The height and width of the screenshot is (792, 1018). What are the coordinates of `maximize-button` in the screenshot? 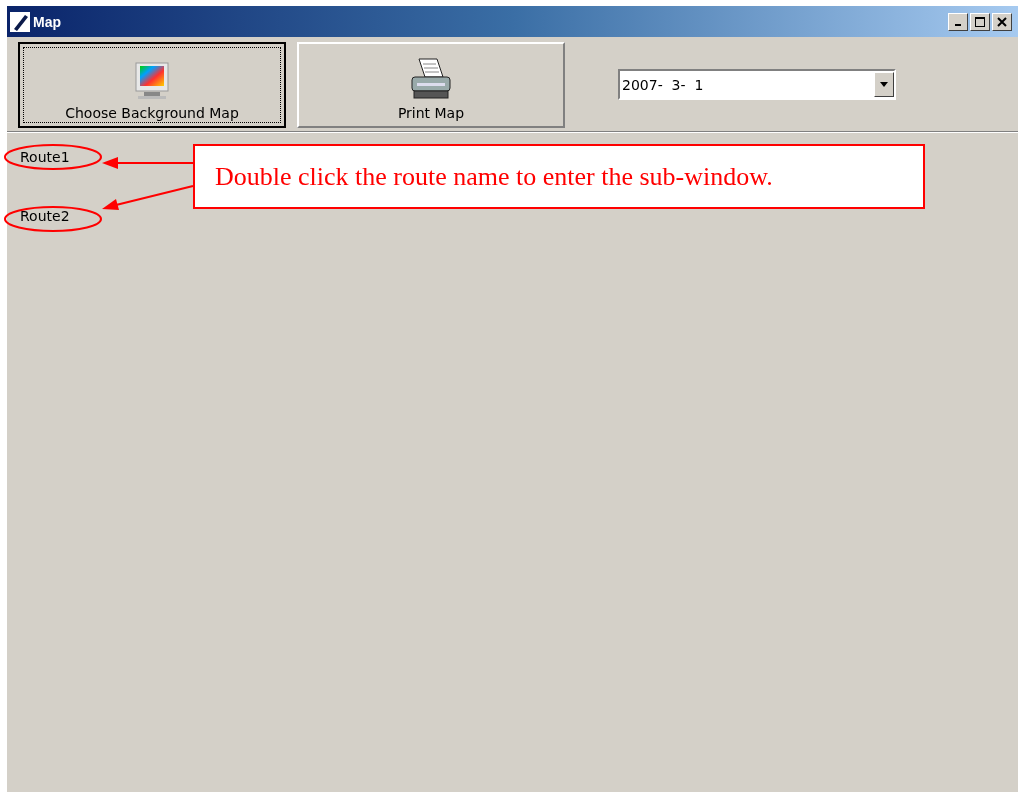 It's located at (980, 21).